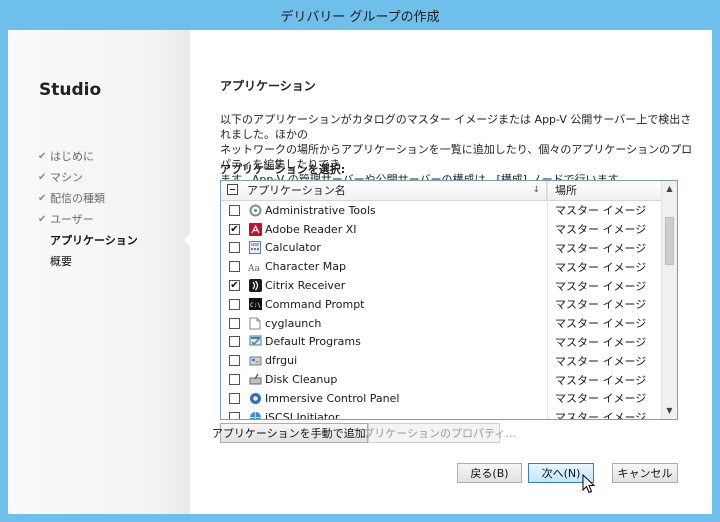 The height and width of the screenshot is (522, 720). Describe the element at coordinates (255, 323) in the screenshot. I see `cyglaunch-icon` at that location.